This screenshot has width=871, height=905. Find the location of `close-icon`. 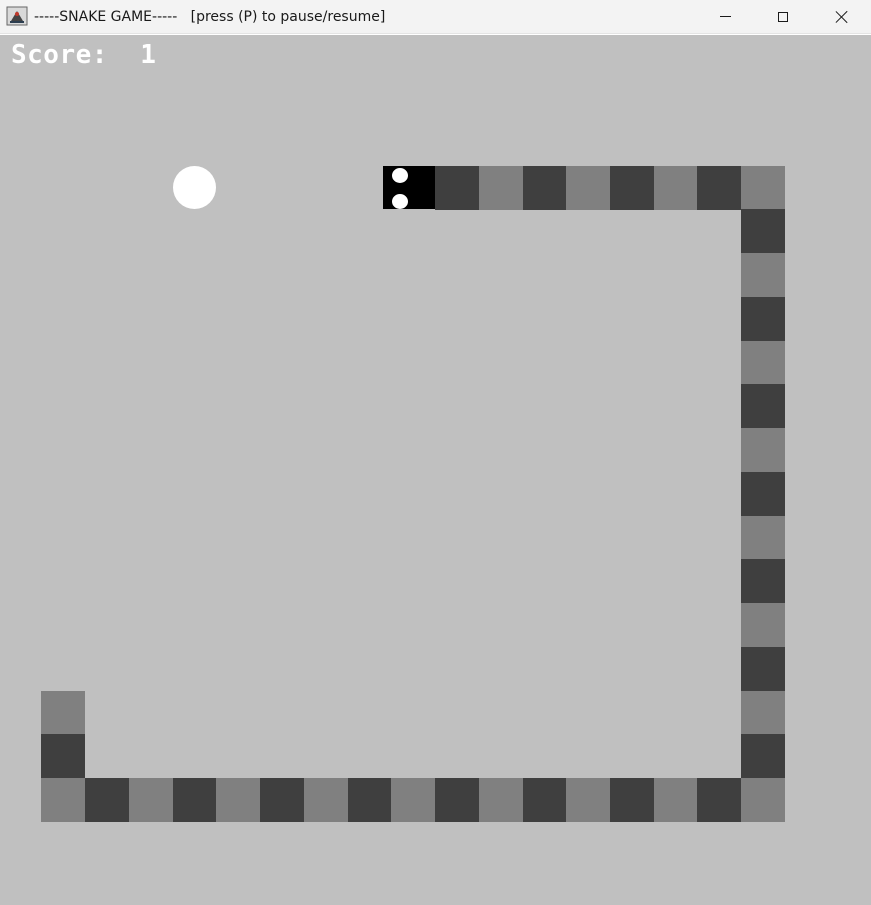

close-icon is located at coordinates (842, 17).